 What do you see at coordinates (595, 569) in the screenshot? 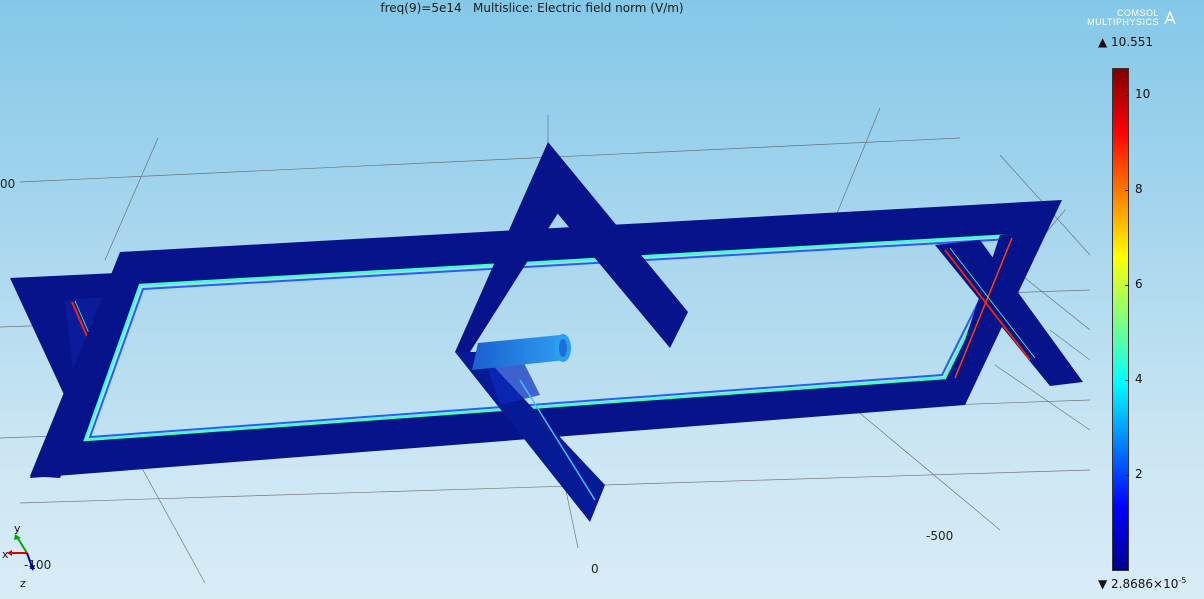
I see `axis-label-bottom-center: 0` at bounding box center [595, 569].